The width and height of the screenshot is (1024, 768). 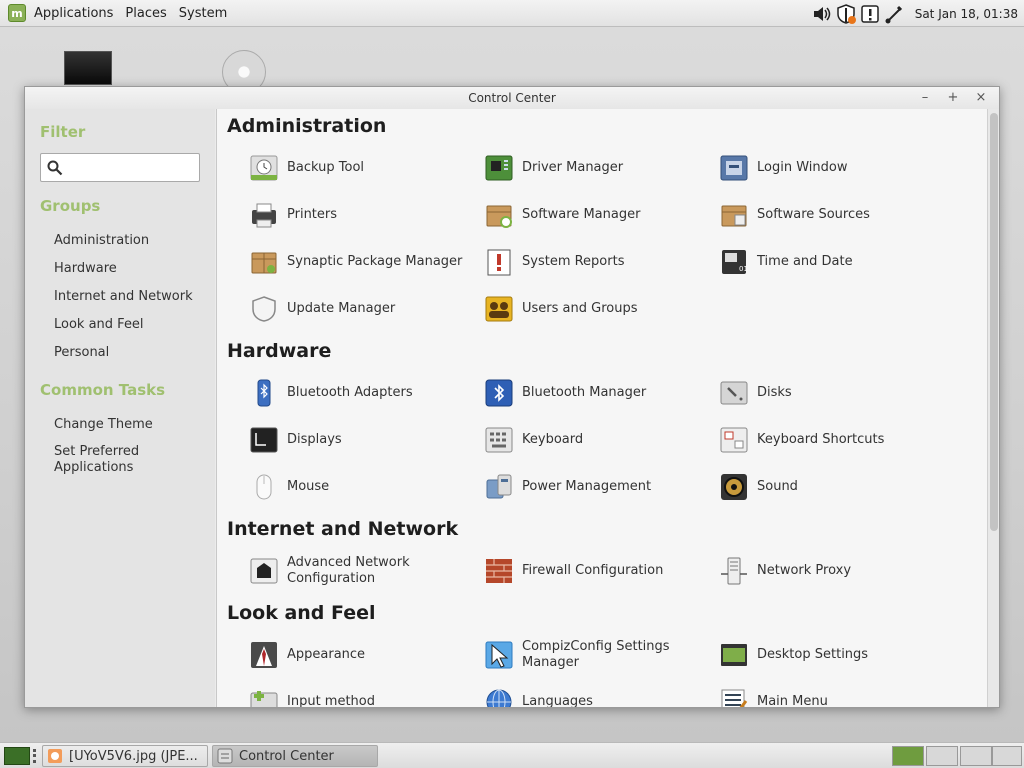 I want to click on item-synaptic: Synaptic Package Manager, so click(x=364, y=262).